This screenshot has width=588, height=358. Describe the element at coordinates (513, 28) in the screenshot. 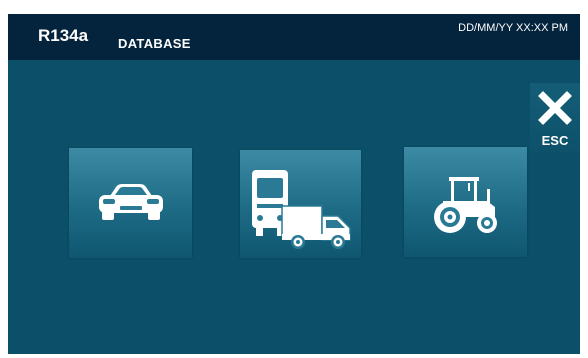

I see `datetime-display: DD/MM/YY XX:XX PM` at that location.